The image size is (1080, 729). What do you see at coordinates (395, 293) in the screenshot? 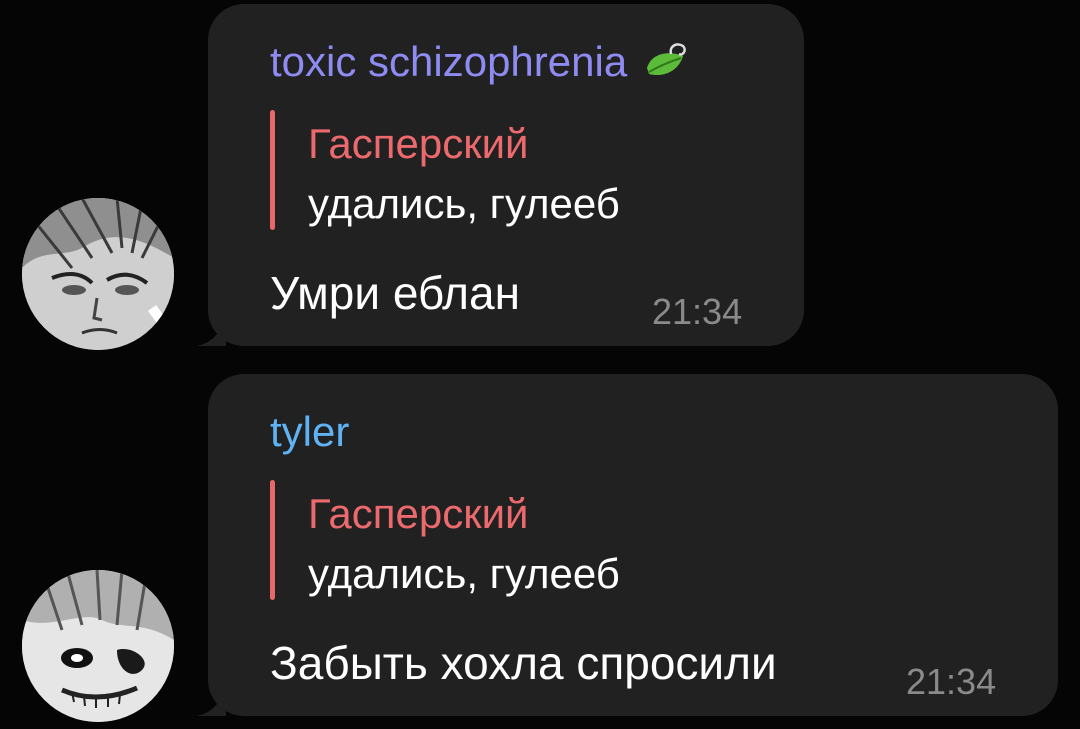
I see `message-text: Умри еблан` at bounding box center [395, 293].